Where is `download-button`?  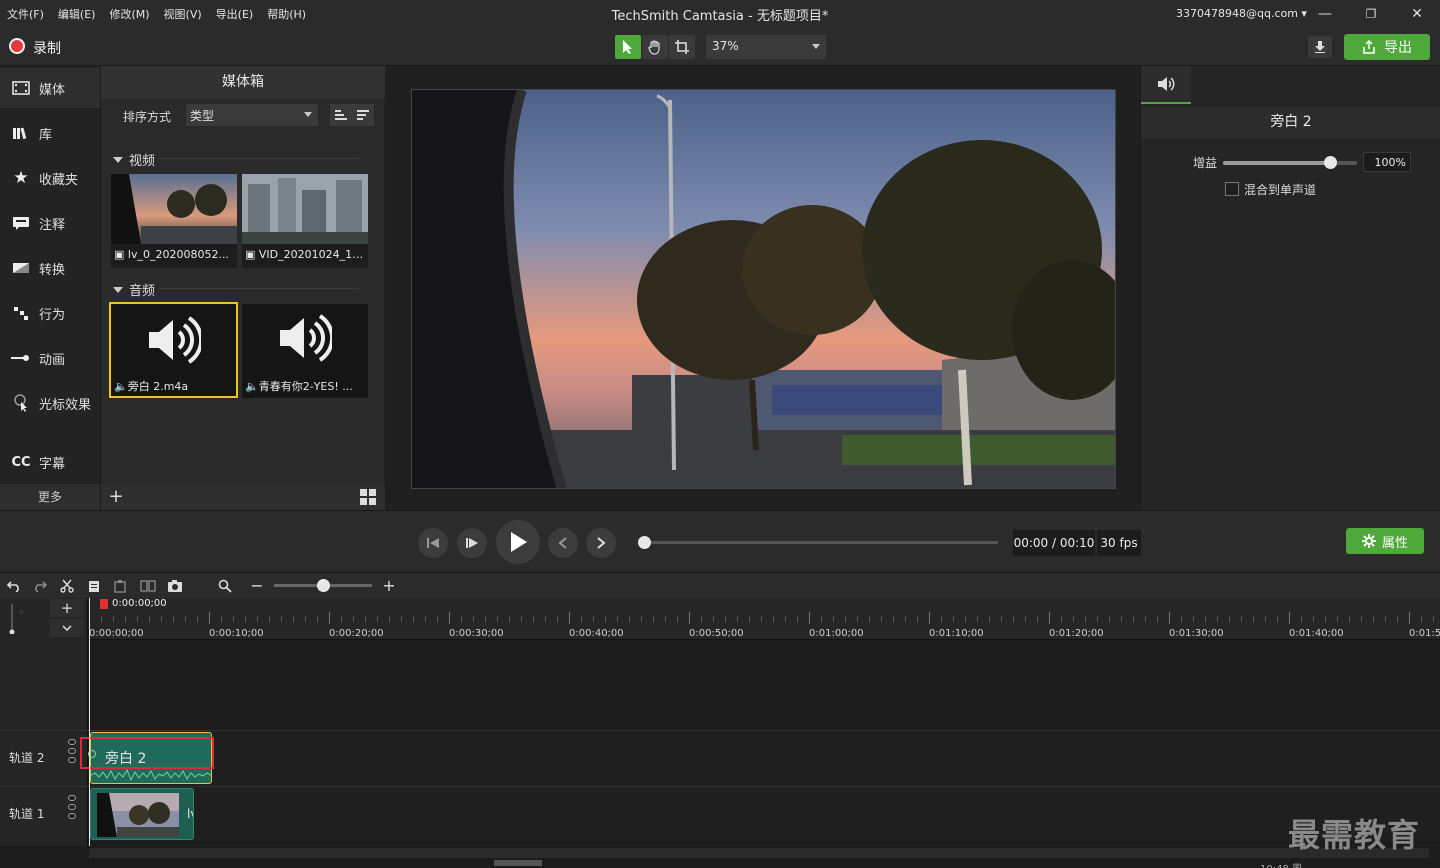 download-button is located at coordinates (1320, 47).